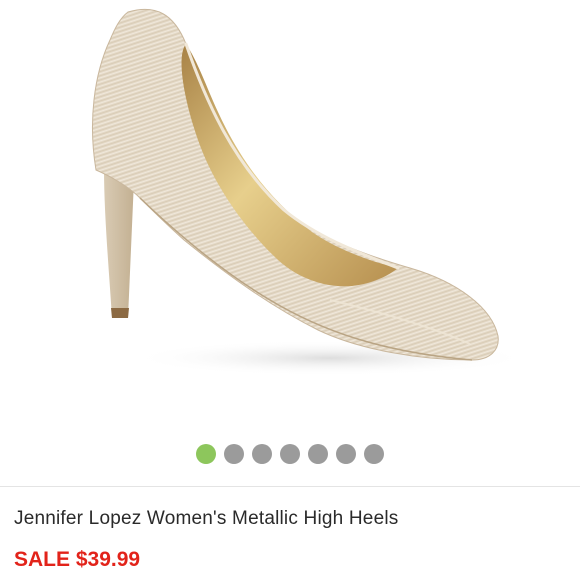 The width and height of the screenshot is (580, 580). I want to click on sale-price: SALE $39.99, so click(77, 559).